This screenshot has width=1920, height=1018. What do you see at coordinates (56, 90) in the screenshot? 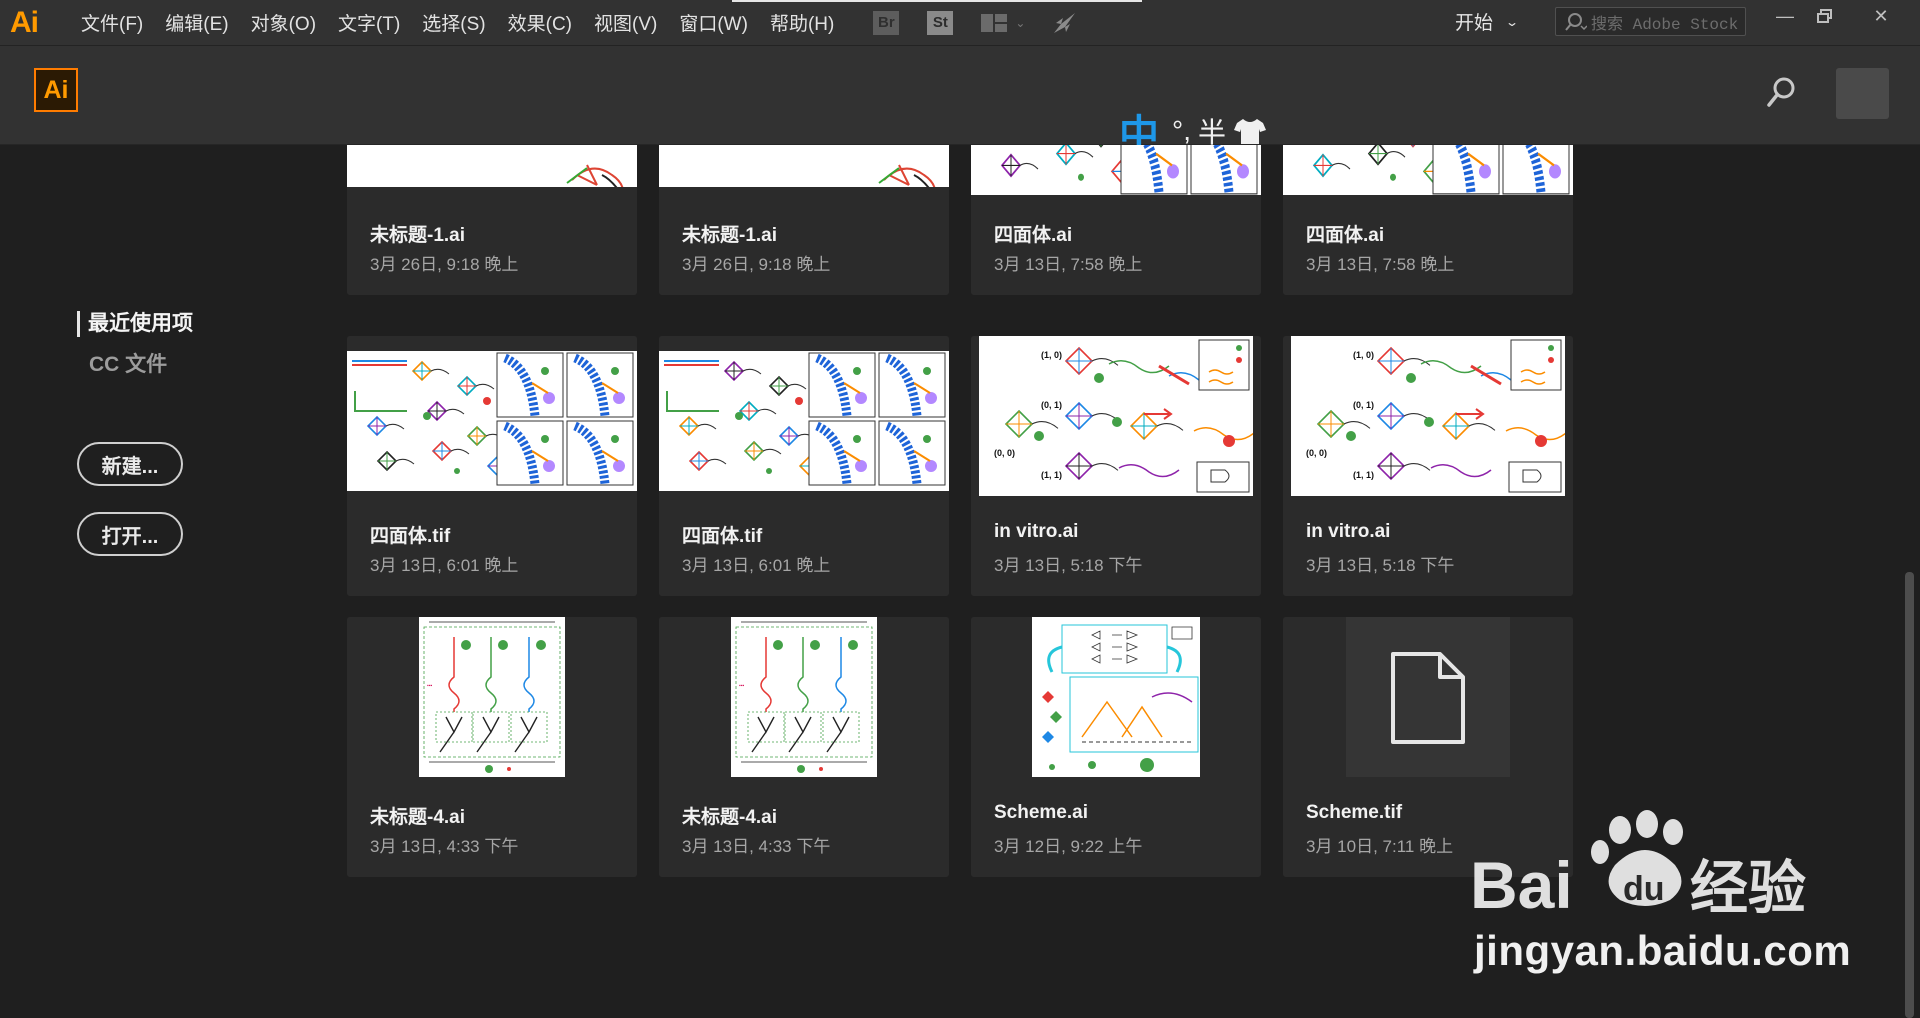
I see `illustrator-logo: Ai` at bounding box center [56, 90].